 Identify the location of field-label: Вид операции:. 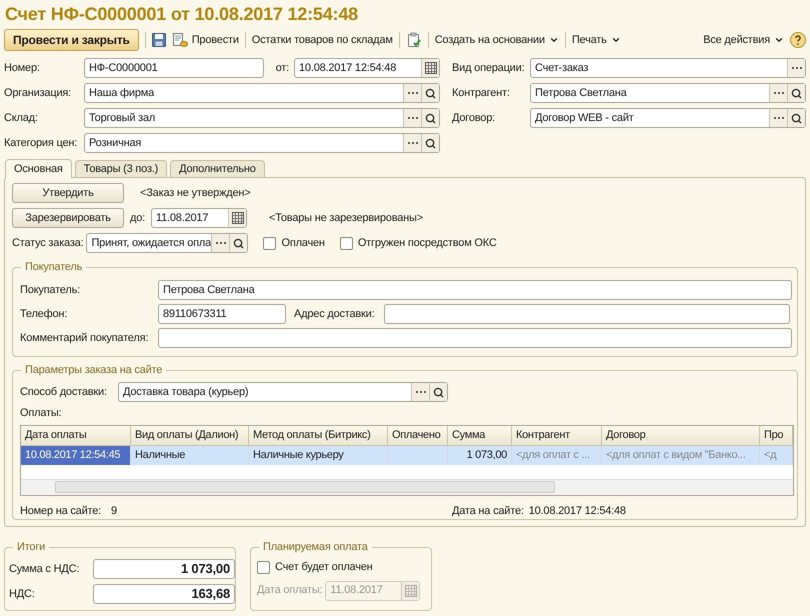
(489, 68).